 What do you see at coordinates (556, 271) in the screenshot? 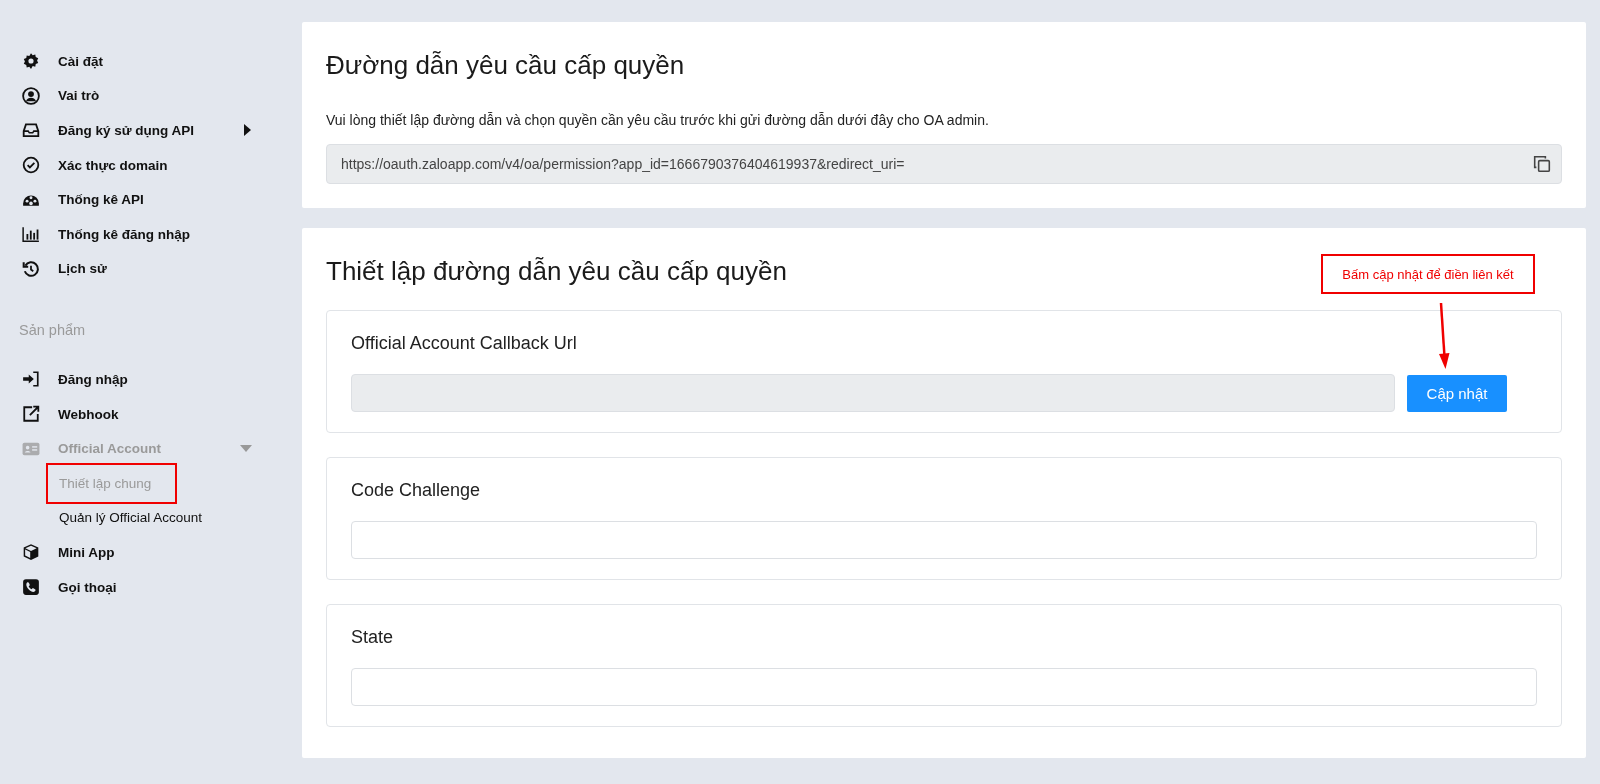
I see `card-title: Thiết lập đường dẫn yêu cầu cấp quyền` at bounding box center [556, 271].